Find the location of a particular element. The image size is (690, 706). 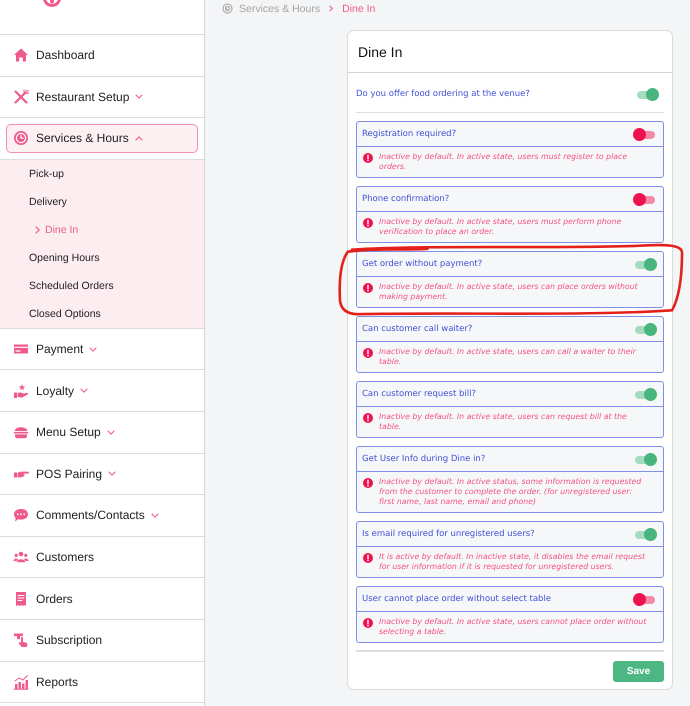

nav-item: Loyalty is located at coordinates (102, 391).